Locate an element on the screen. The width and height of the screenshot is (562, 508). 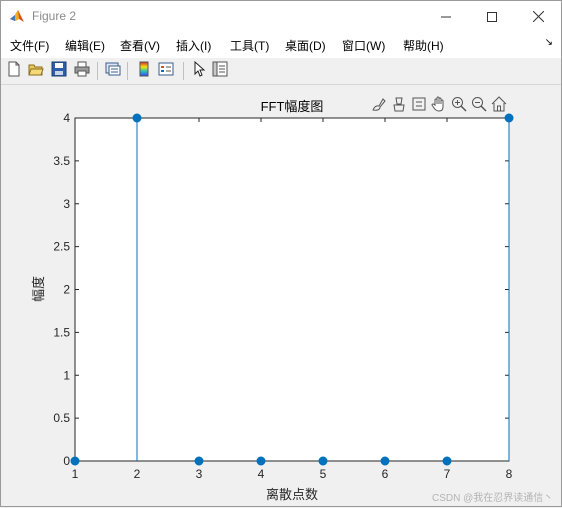
home-restore-icon is located at coordinates (499, 106).